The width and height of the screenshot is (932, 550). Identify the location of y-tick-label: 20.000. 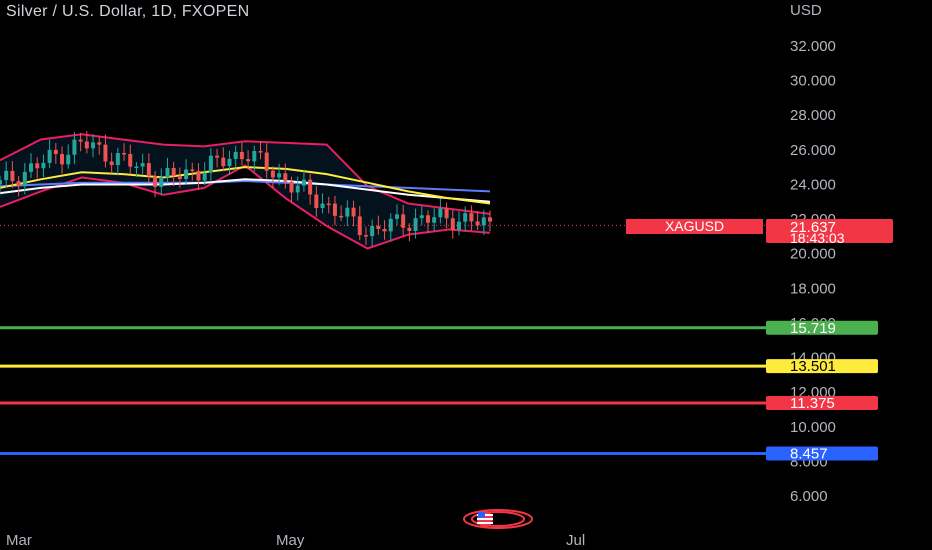
(813, 254).